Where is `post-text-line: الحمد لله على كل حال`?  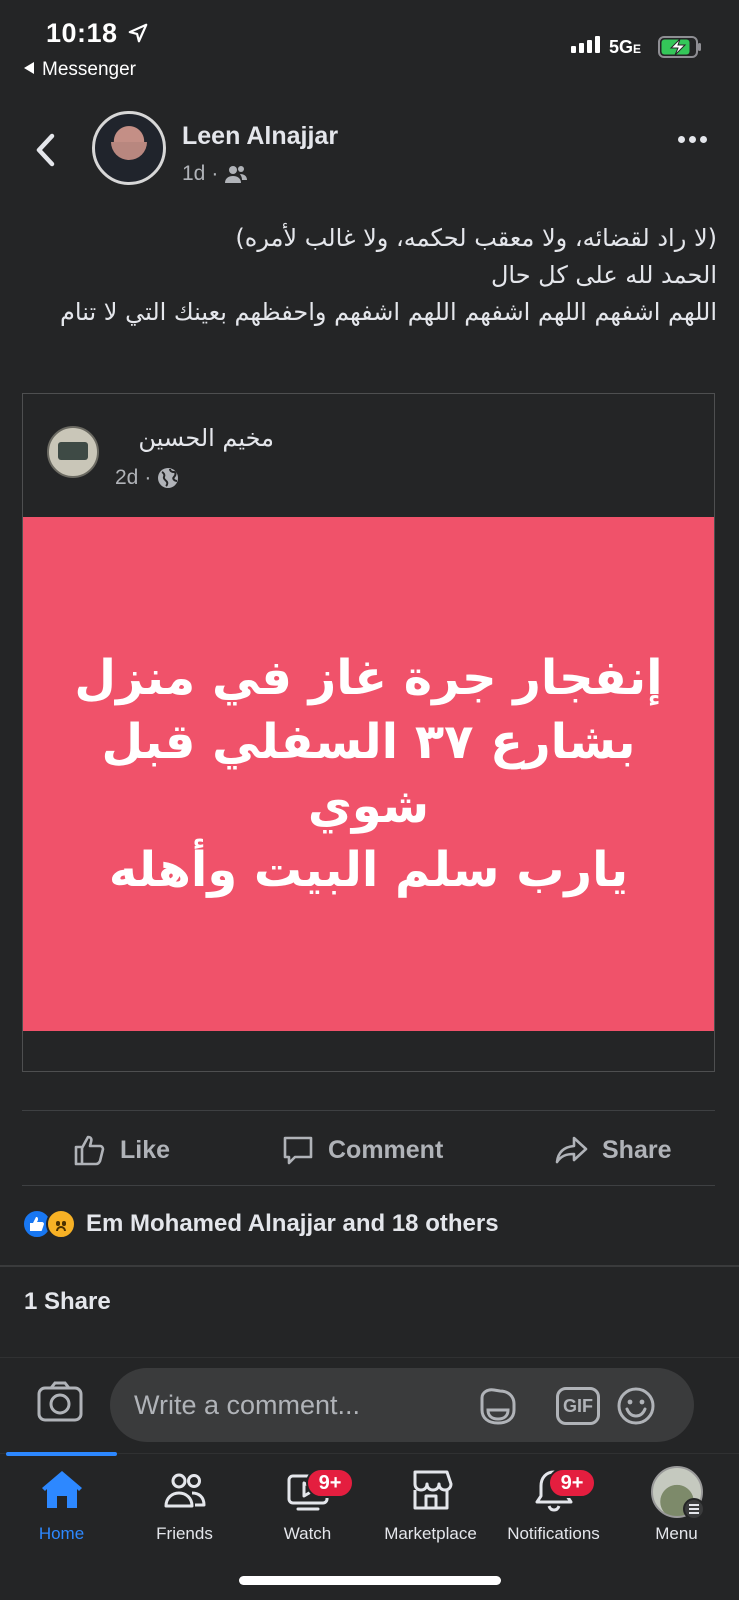
post-text-line: الحمد لله على كل حال is located at coordinates (603, 275).